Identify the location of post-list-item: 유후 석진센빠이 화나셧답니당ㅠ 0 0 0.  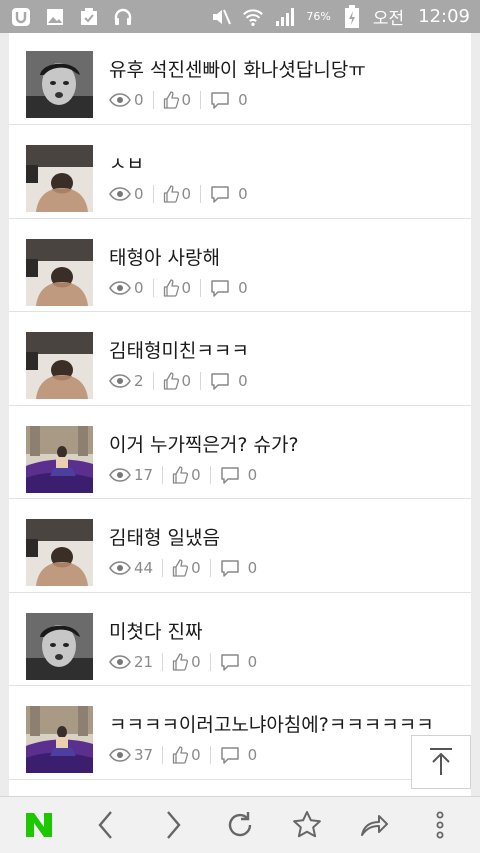
(240, 79).